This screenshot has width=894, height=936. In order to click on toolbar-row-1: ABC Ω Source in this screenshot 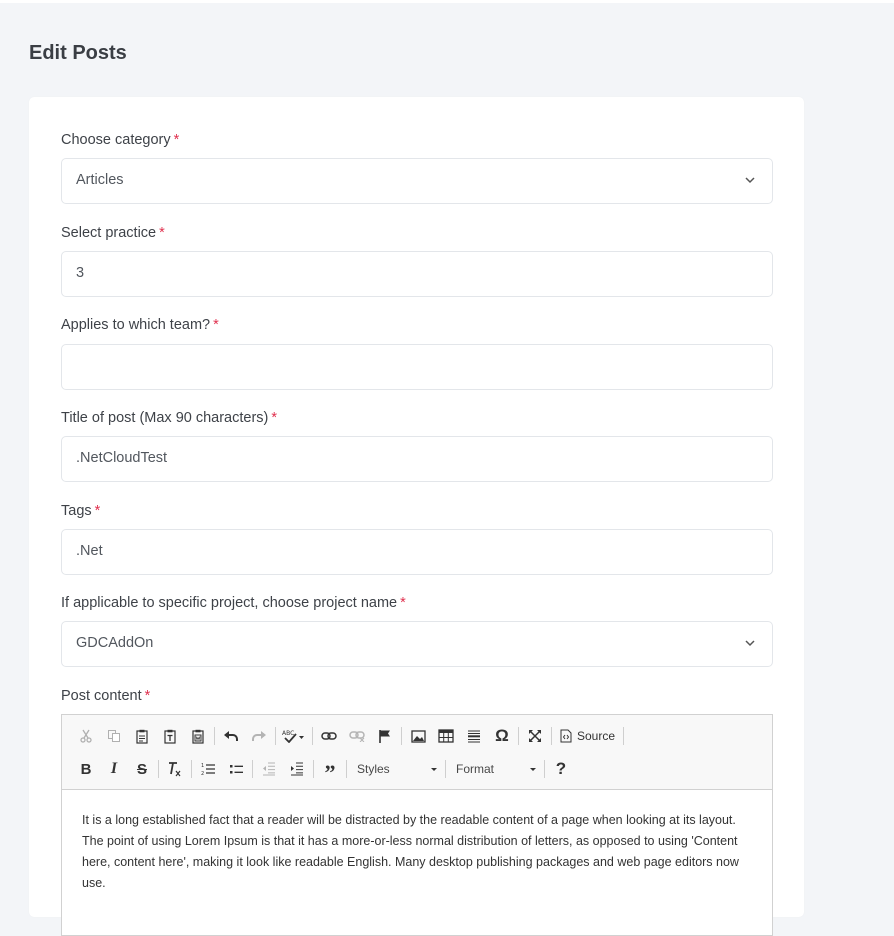, I will do `click(349, 736)`.